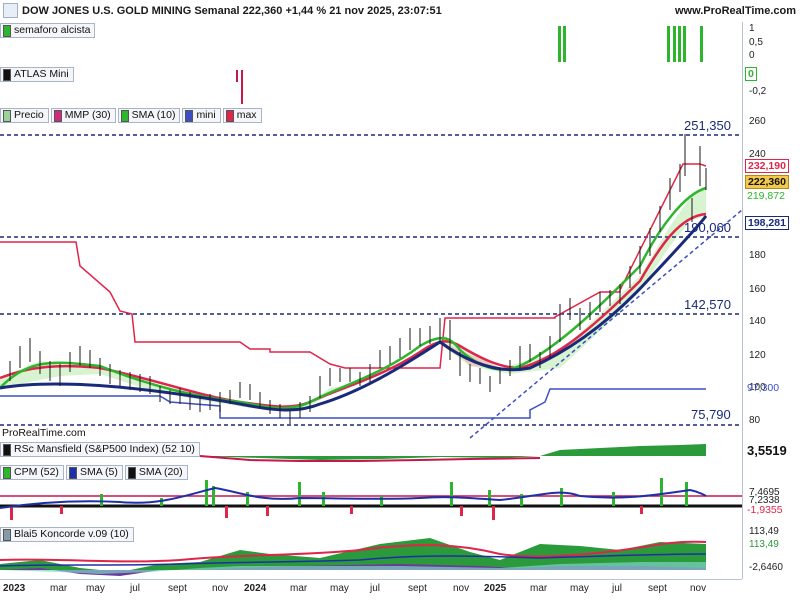  What do you see at coordinates (495, 588) in the screenshot?
I see `x-label: 2025` at bounding box center [495, 588].